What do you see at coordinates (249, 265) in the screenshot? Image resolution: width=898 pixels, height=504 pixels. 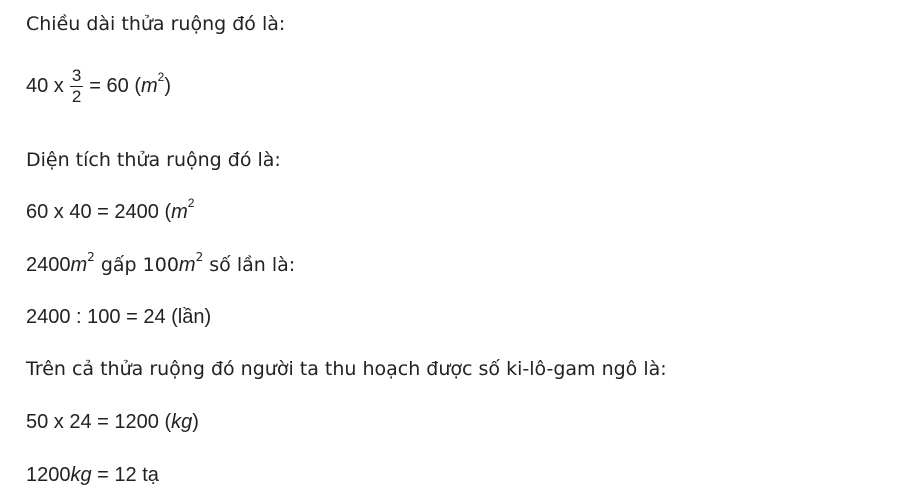 I see `ratio-post-text: số lần là:` at bounding box center [249, 265].